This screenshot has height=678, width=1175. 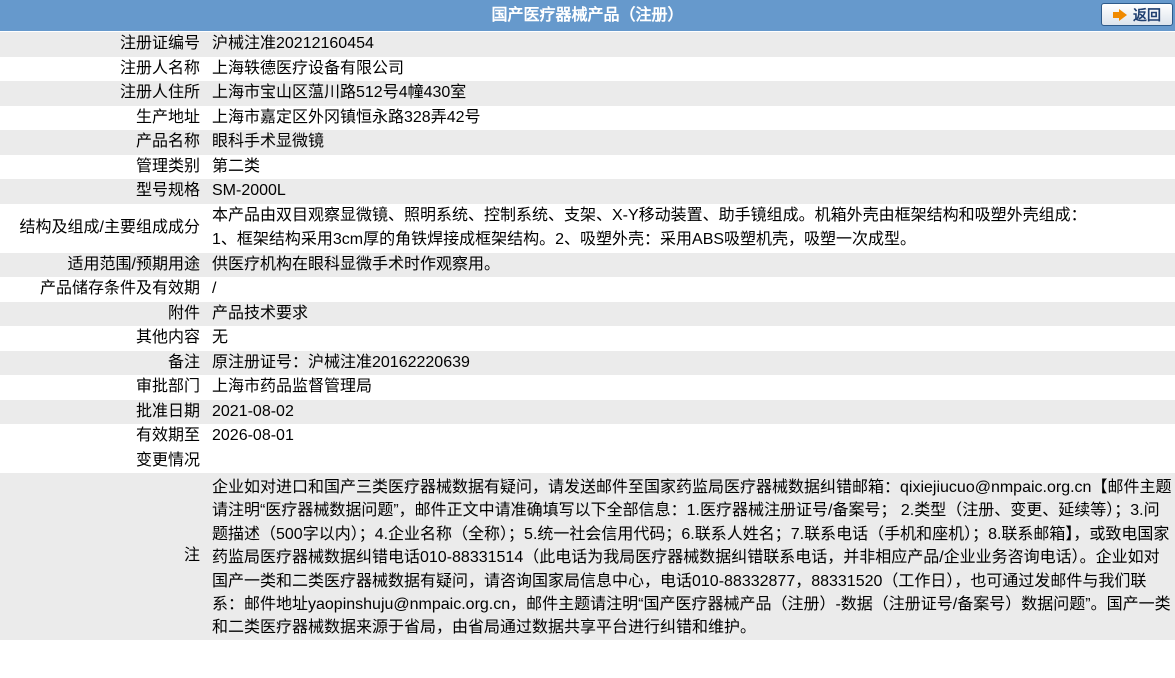 What do you see at coordinates (167, 166) in the screenshot?
I see `field-label-text: 管理类别` at bounding box center [167, 166].